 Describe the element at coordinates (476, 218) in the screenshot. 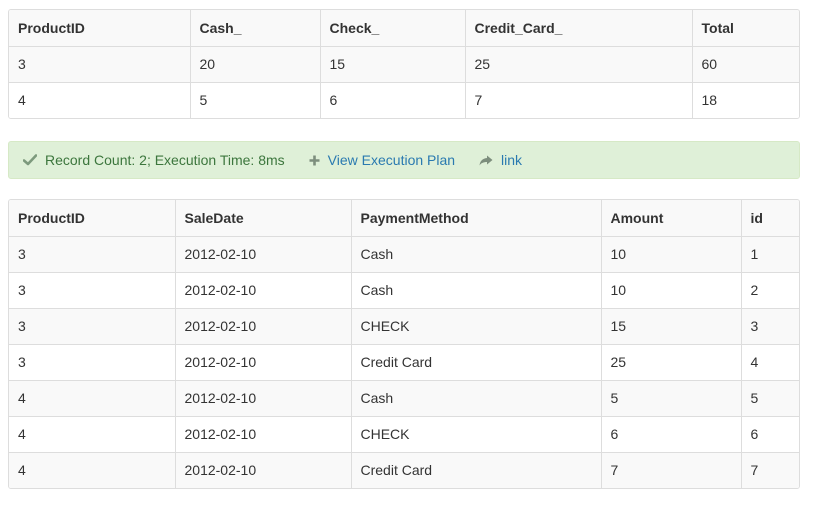

I see `column-header: PaymentMethod` at that location.